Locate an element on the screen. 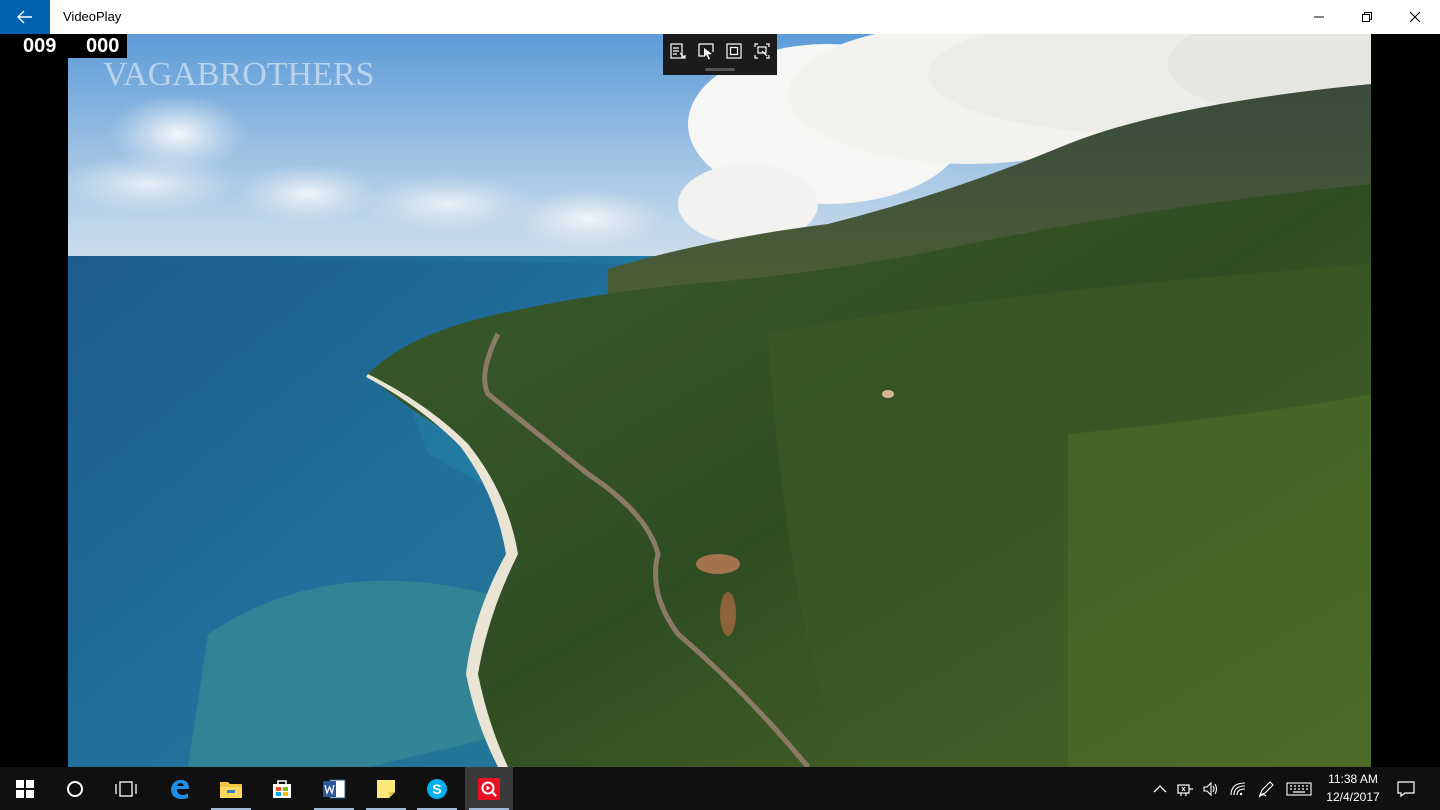 The height and width of the screenshot is (810, 1440). taskbar-skype: S is located at coordinates (437, 788).